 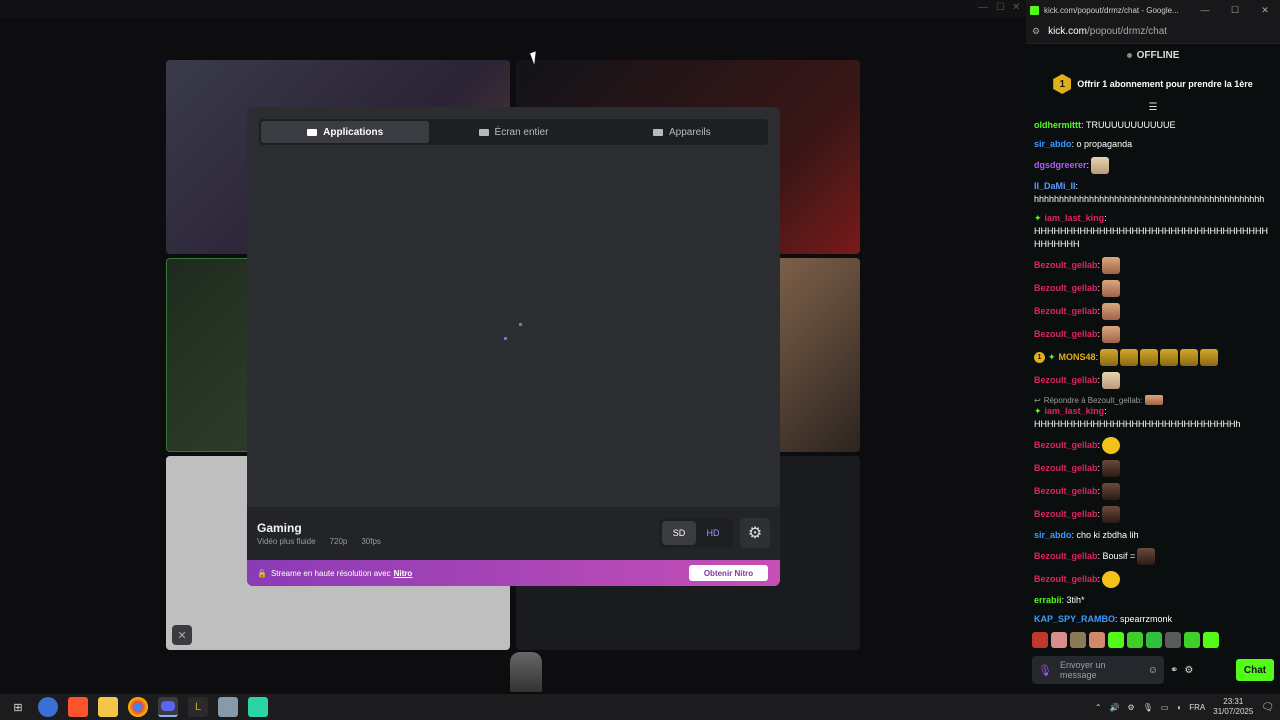 I want to click on chat-input-area: 🎙 Envoyer un message ☺ ⚭ ⚙ Chat, so click(x=1153, y=670).